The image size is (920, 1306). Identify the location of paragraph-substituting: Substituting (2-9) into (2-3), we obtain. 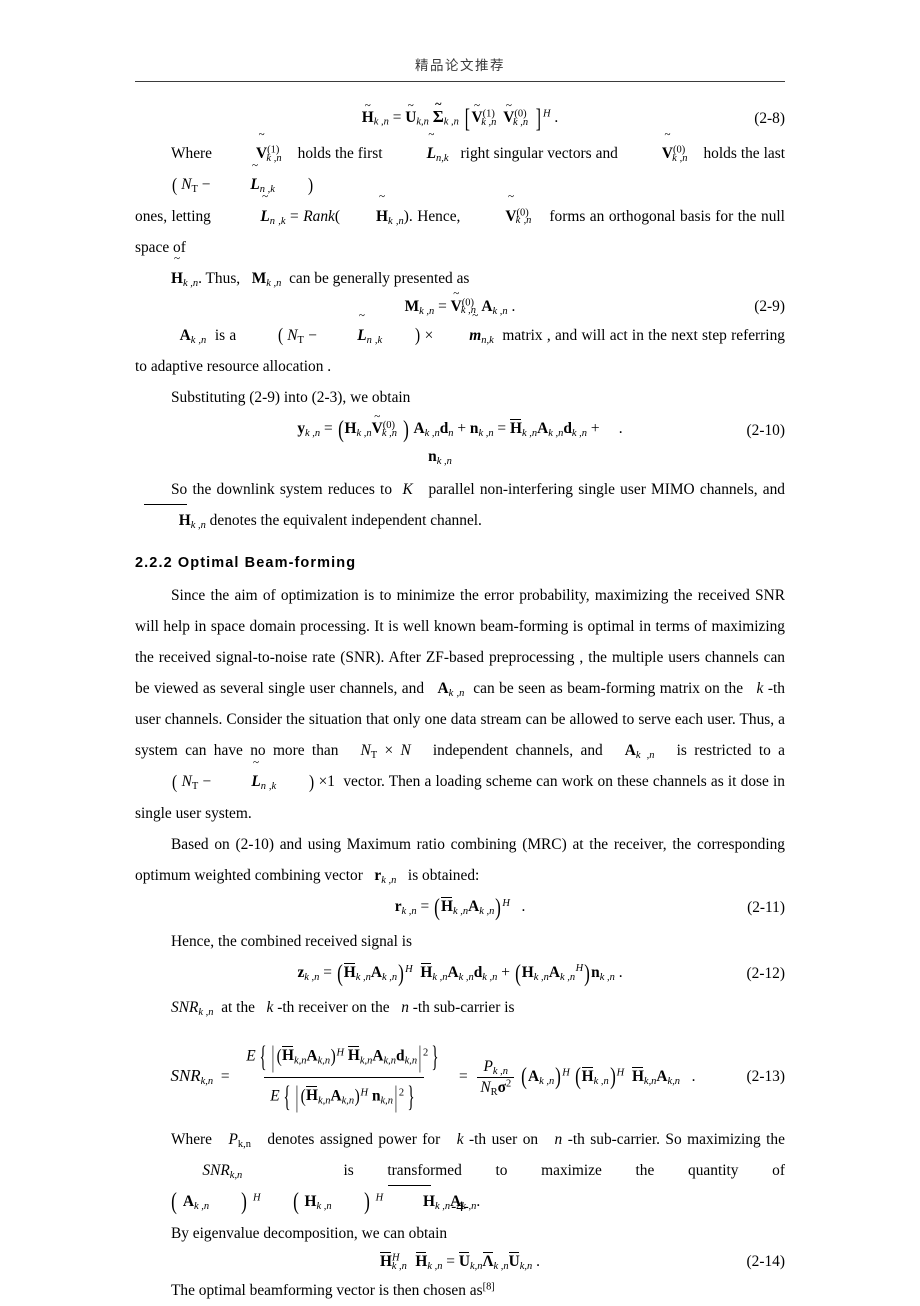
(291, 398).